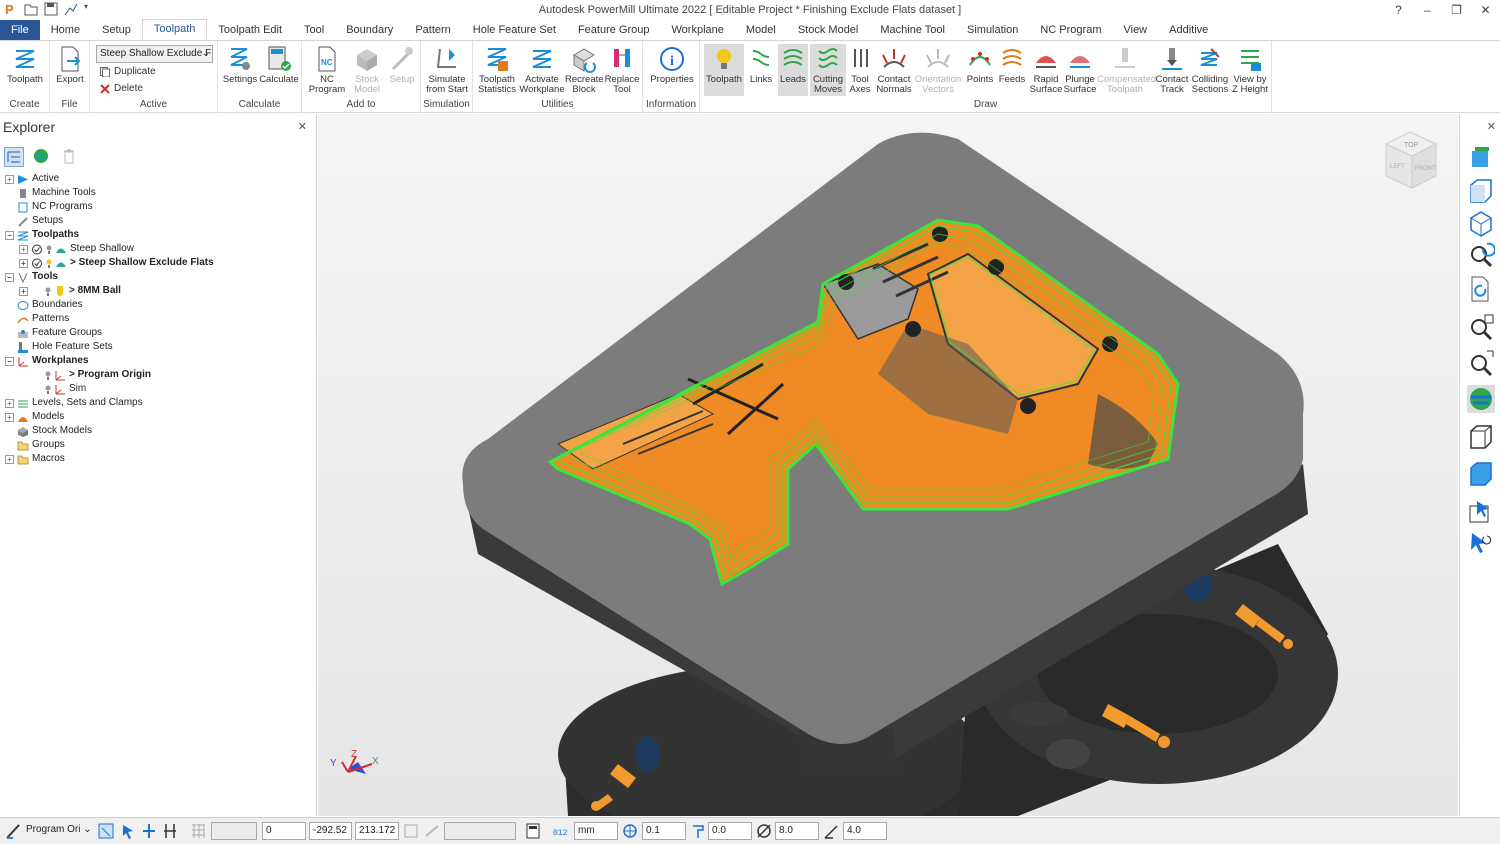 Image resolution: width=1500 pixels, height=844 pixels. I want to click on table-icon, so click(411, 831).